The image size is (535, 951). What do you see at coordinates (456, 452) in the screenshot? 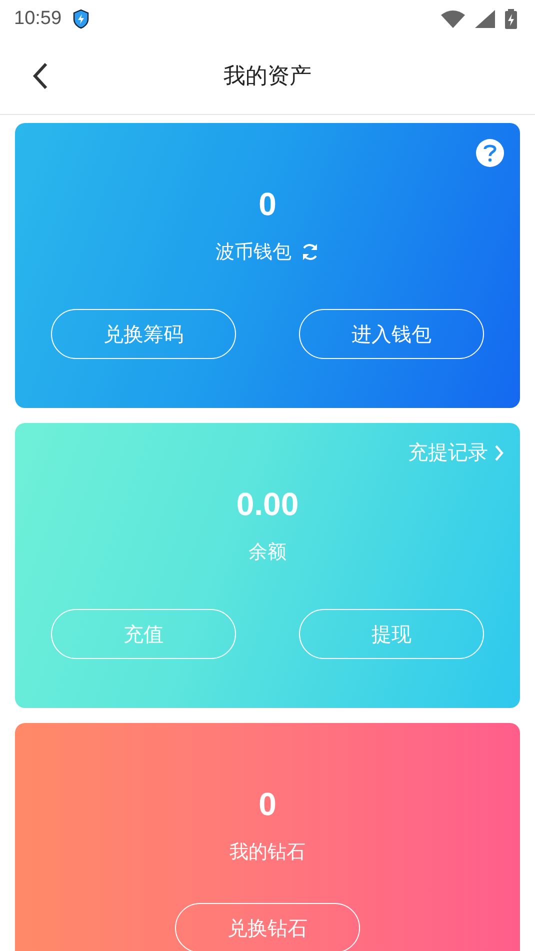
I see `records-link: 充提记录` at bounding box center [456, 452].